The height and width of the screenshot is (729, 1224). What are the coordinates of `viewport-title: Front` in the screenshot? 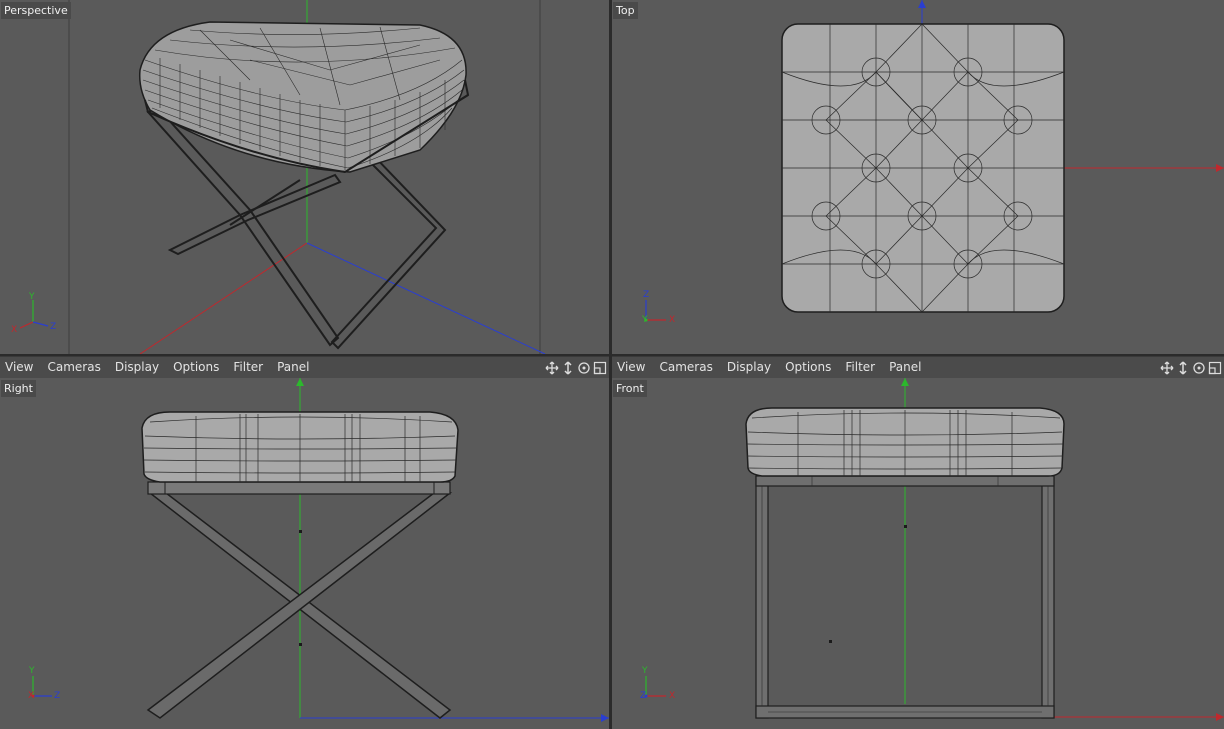 It's located at (630, 388).